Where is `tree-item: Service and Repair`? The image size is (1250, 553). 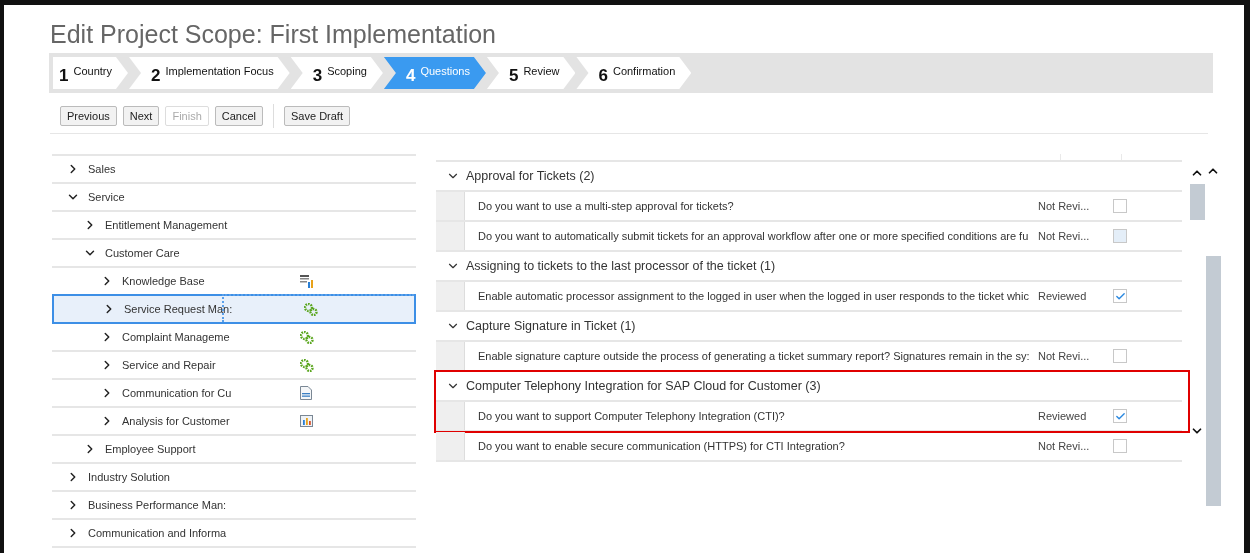 tree-item: Service and Repair is located at coordinates (234, 366).